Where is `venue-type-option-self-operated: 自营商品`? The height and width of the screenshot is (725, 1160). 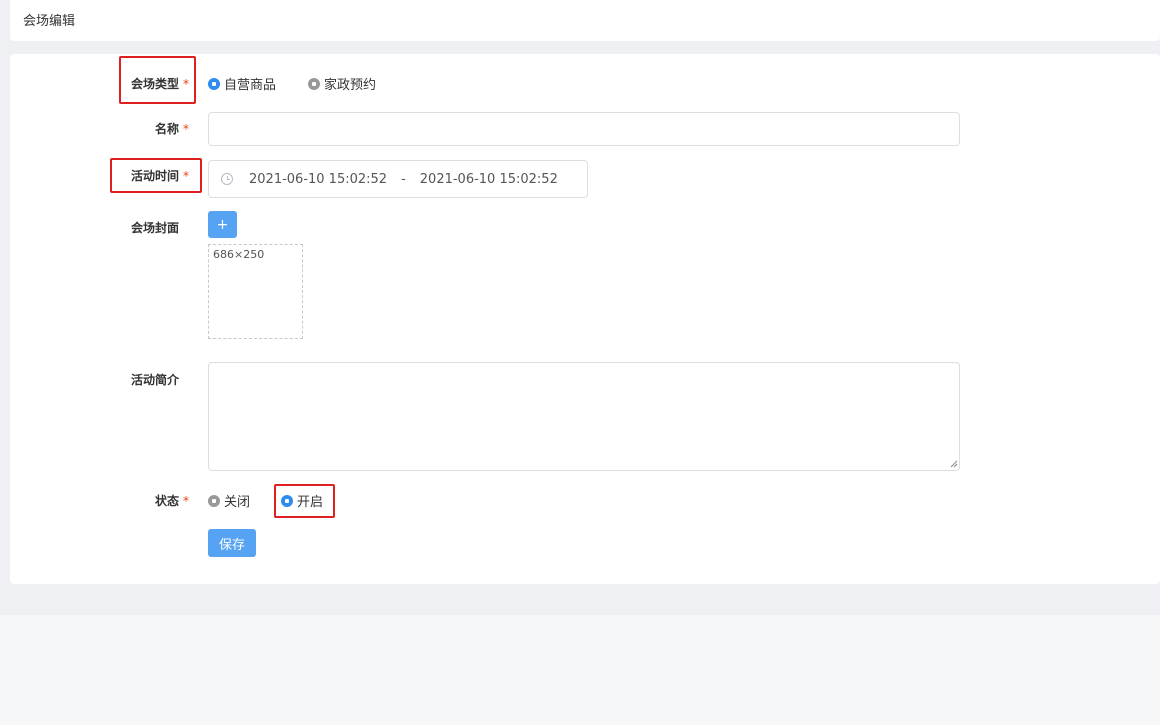
venue-type-option-self-operated: 自营商品 is located at coordinates (242, 83).